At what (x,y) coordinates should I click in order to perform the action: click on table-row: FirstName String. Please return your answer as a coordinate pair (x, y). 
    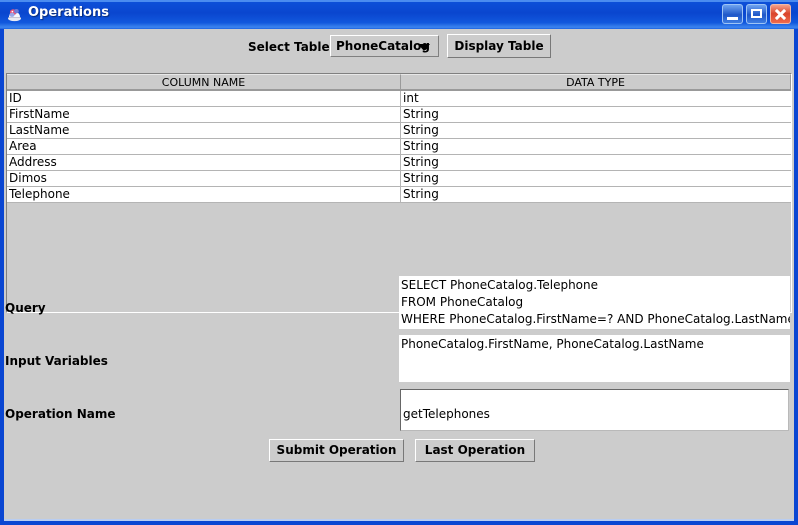
    Looking at the image, I should click on (399, 115).